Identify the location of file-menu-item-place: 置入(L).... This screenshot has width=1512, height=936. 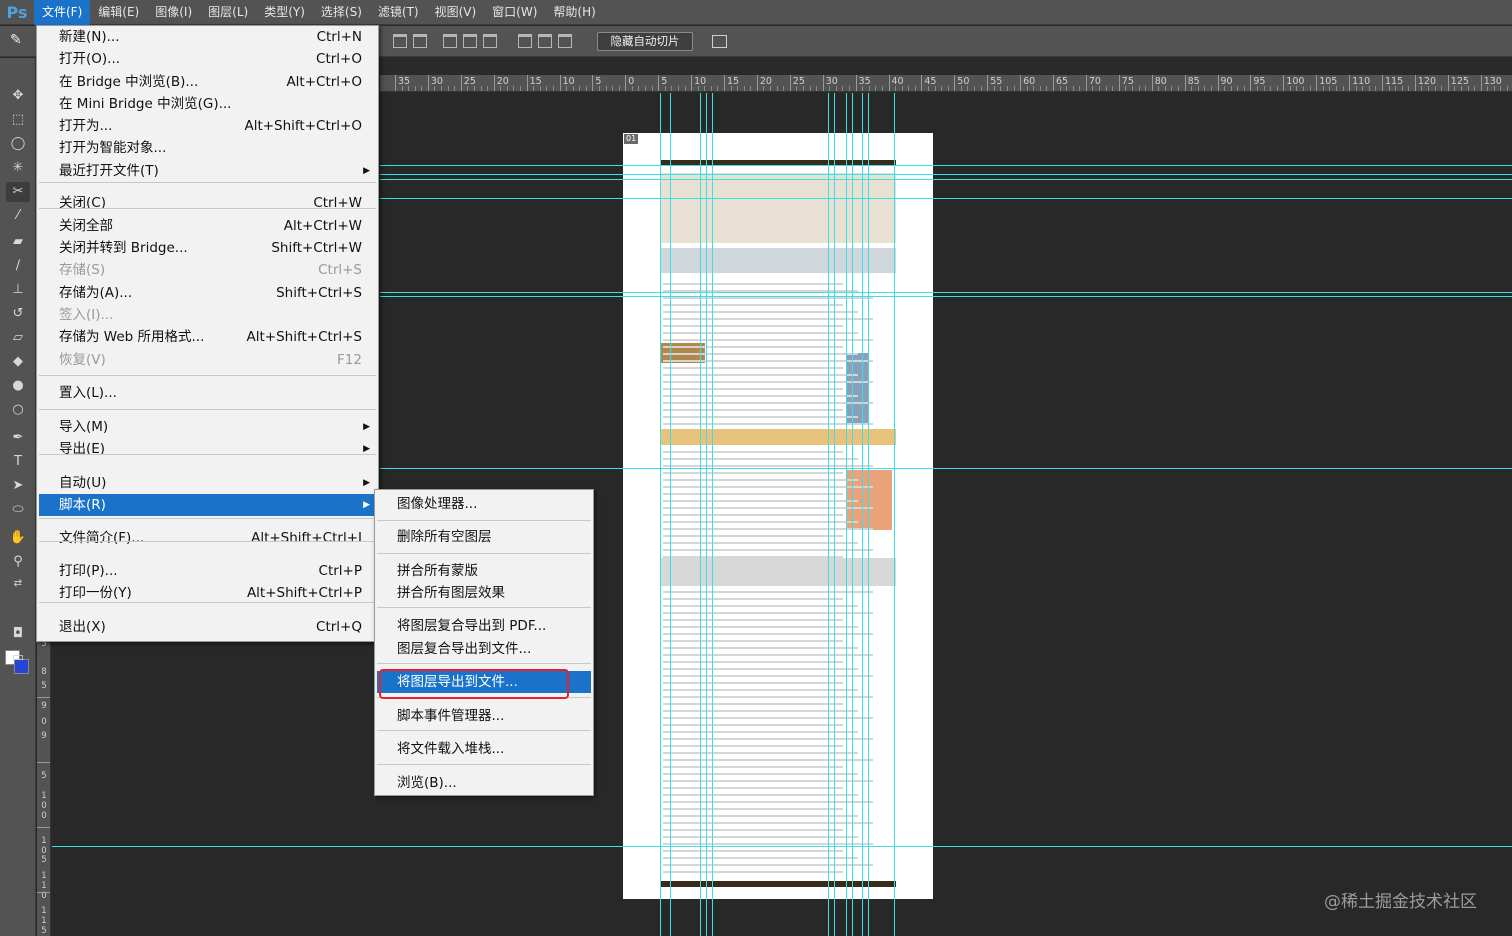
(207, 393).